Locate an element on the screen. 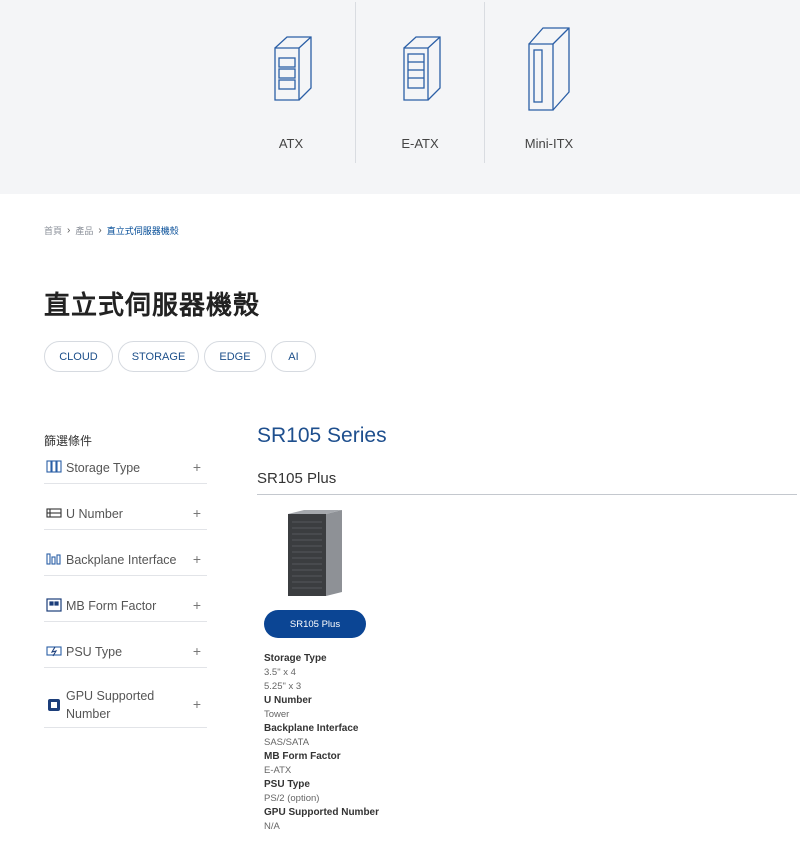  filter-gpu-supported-number: GPU Supported Number + is located at coordinates (125, 707).